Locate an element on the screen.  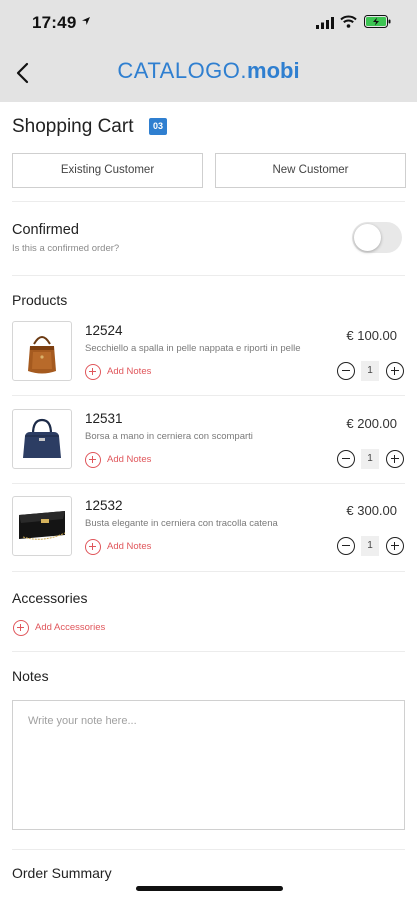
existing-customer-button: Existing Customer is located at coordinates (107, 170).